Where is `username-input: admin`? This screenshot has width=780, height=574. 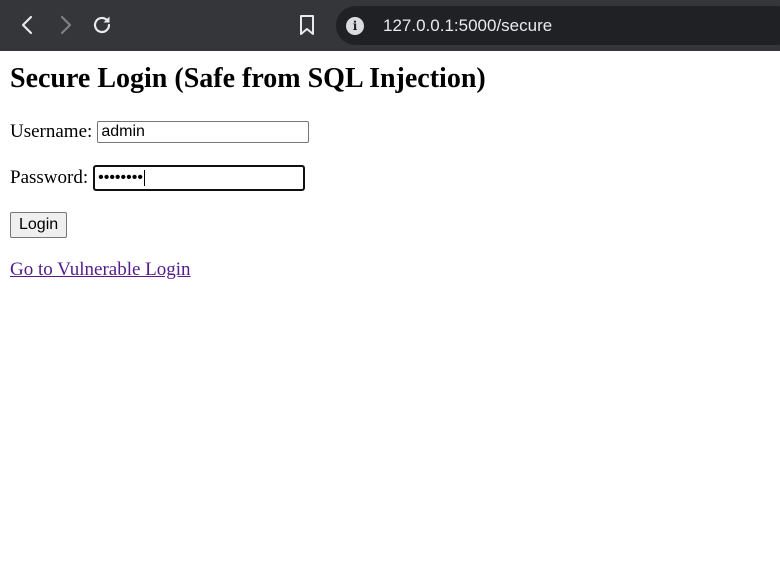 username-input: admin is located at coordinates (203, 132).